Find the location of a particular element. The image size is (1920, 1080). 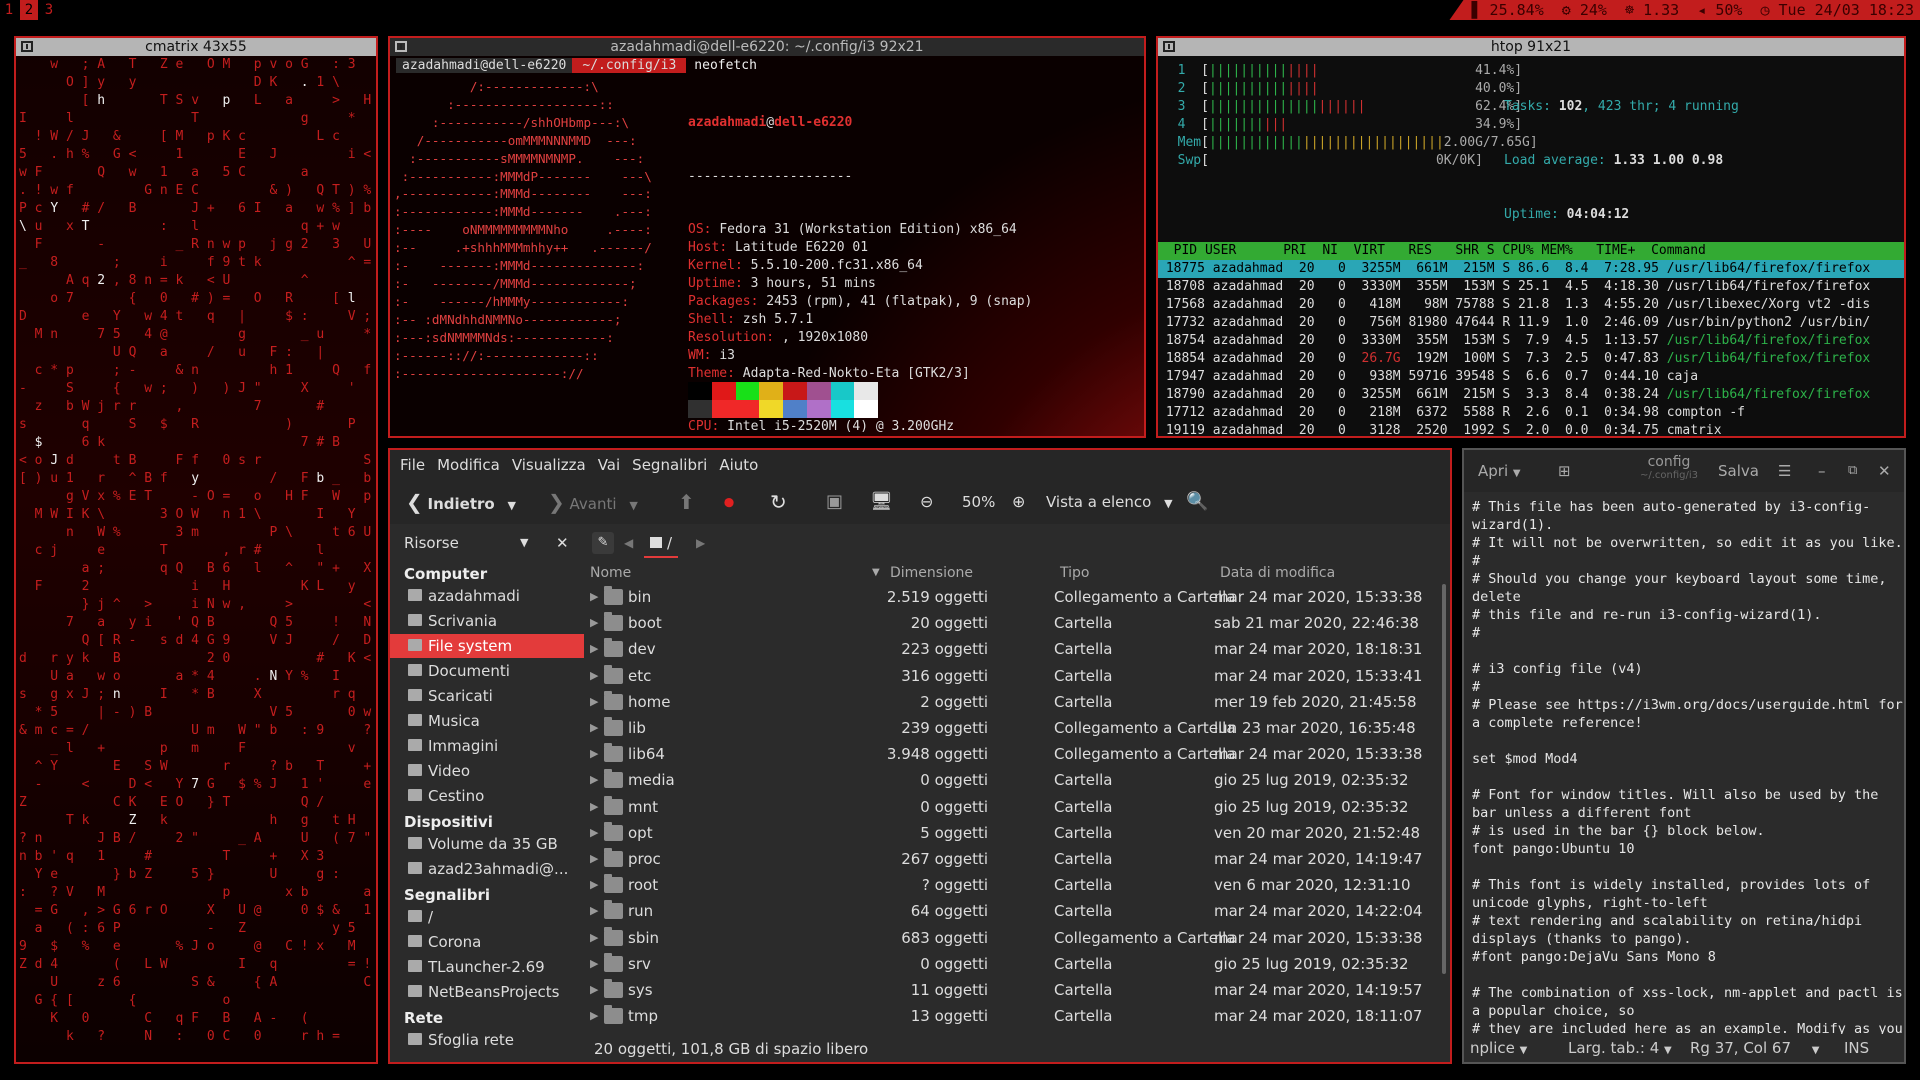

workspace-1: 1 is located at coordinates (9, 10).